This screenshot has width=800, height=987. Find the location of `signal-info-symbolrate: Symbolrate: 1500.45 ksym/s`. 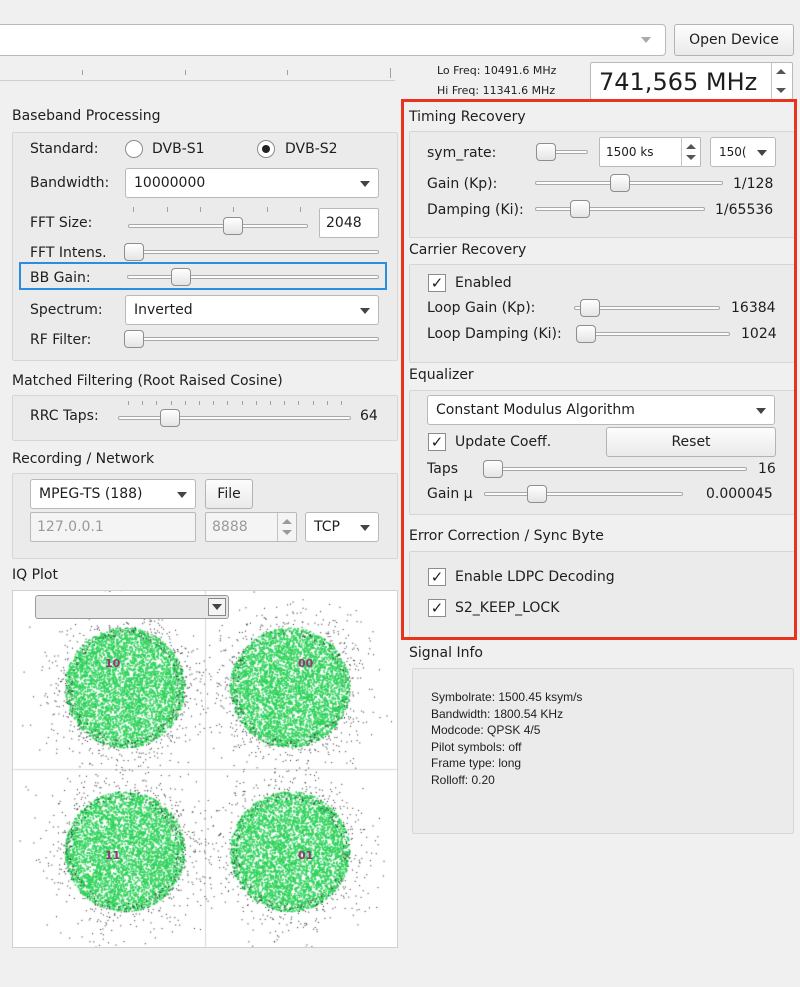

signal-info-symbolrate: Symbolrate: 1500.45 ksym/s is located at coordinates (507, 697).